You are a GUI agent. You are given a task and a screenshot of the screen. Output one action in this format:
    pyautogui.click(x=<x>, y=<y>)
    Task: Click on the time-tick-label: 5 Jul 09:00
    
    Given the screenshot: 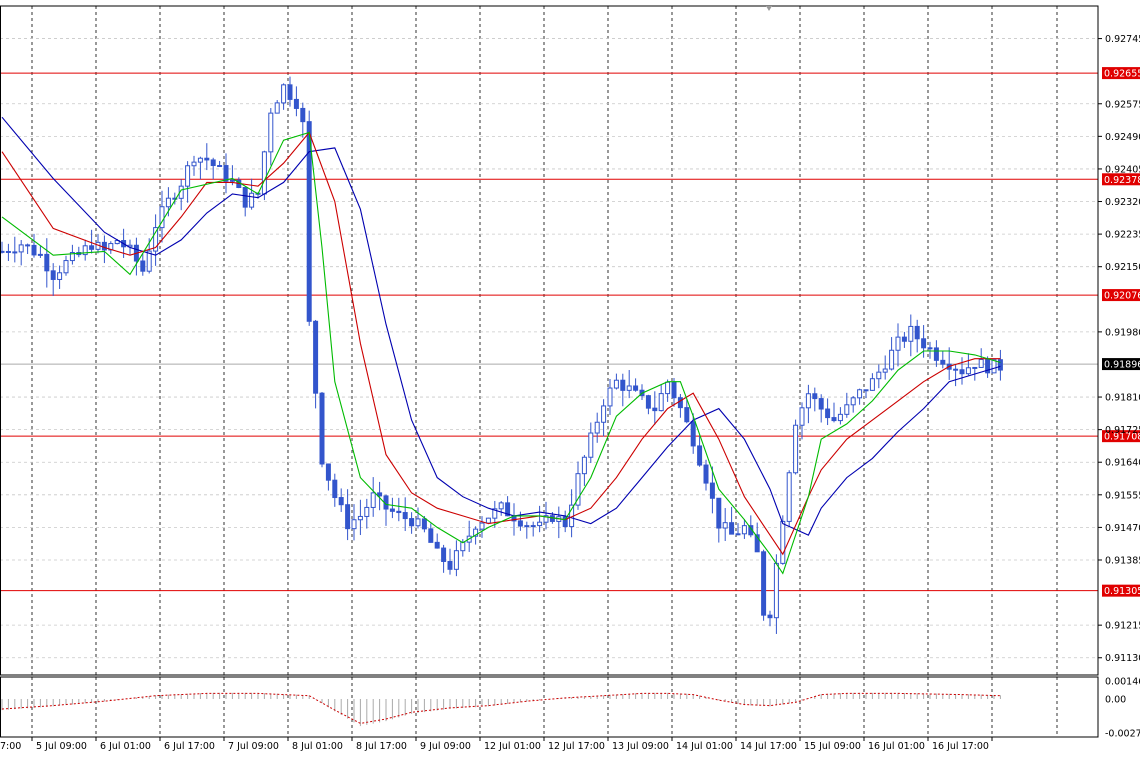 What is the action you would take?
    pyautogui.click(x=61, y=746)
    